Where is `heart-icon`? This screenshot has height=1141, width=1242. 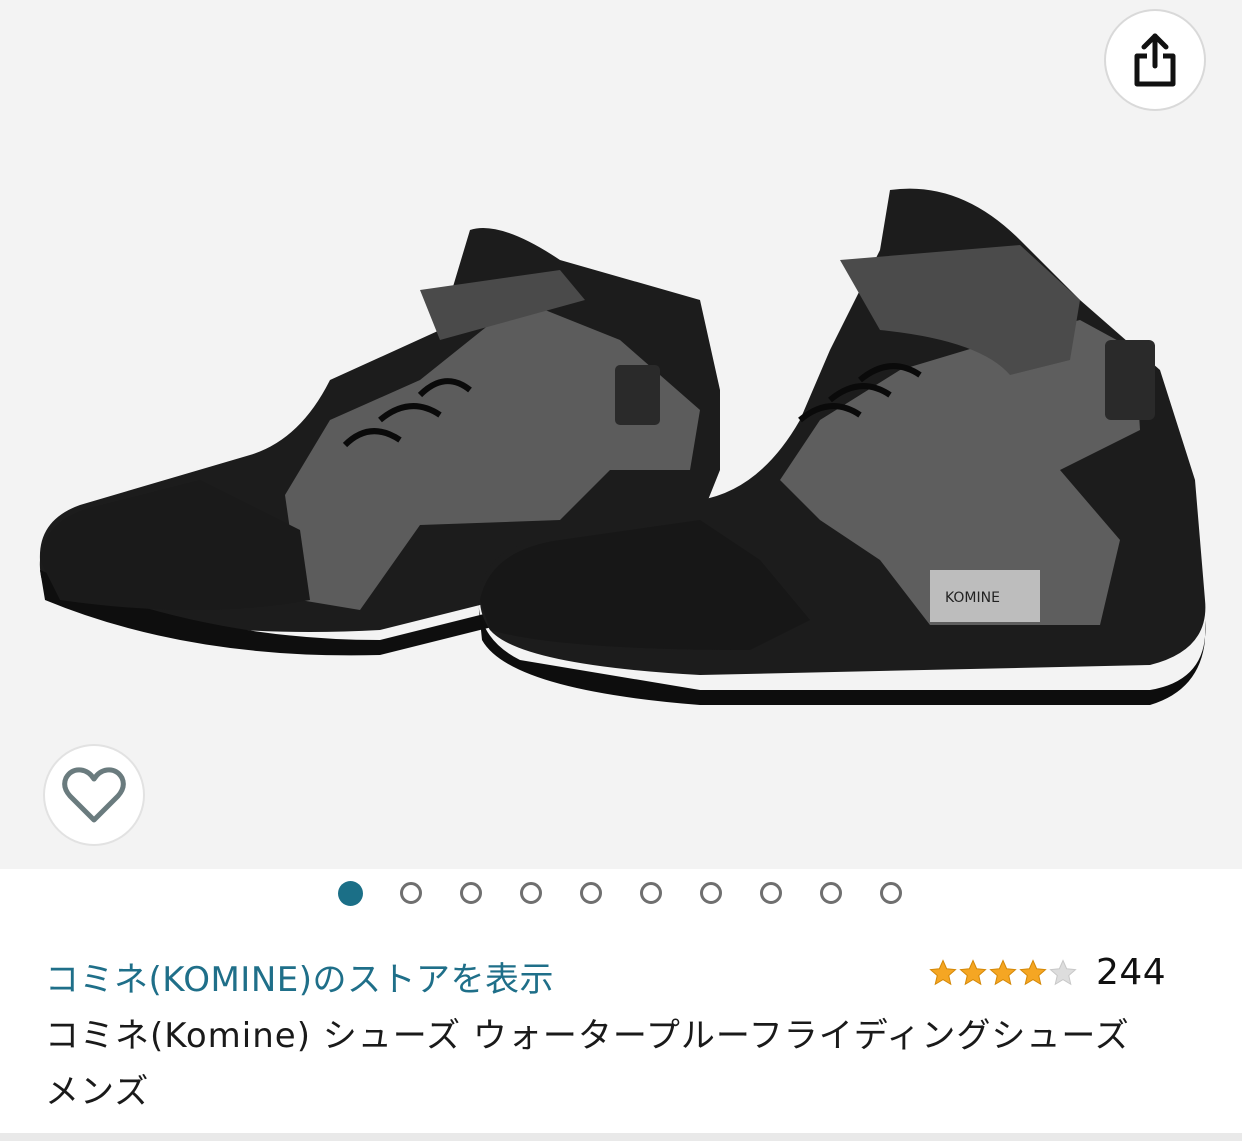 heart-icon is located at coordinates (94, 795).